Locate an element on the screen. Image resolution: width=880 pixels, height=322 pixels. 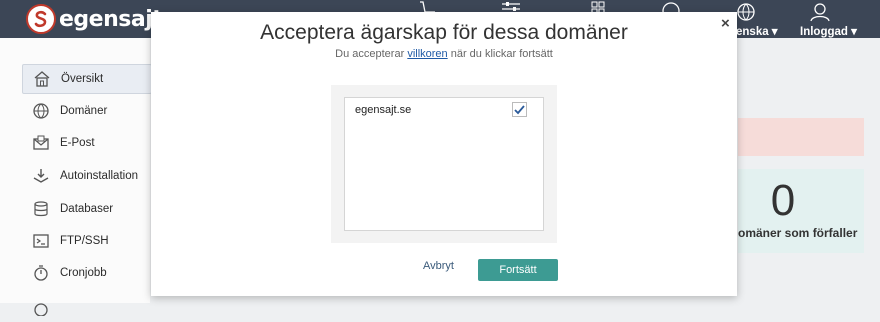
domain-list: egensajt.se is located at coordinates (444, 164).